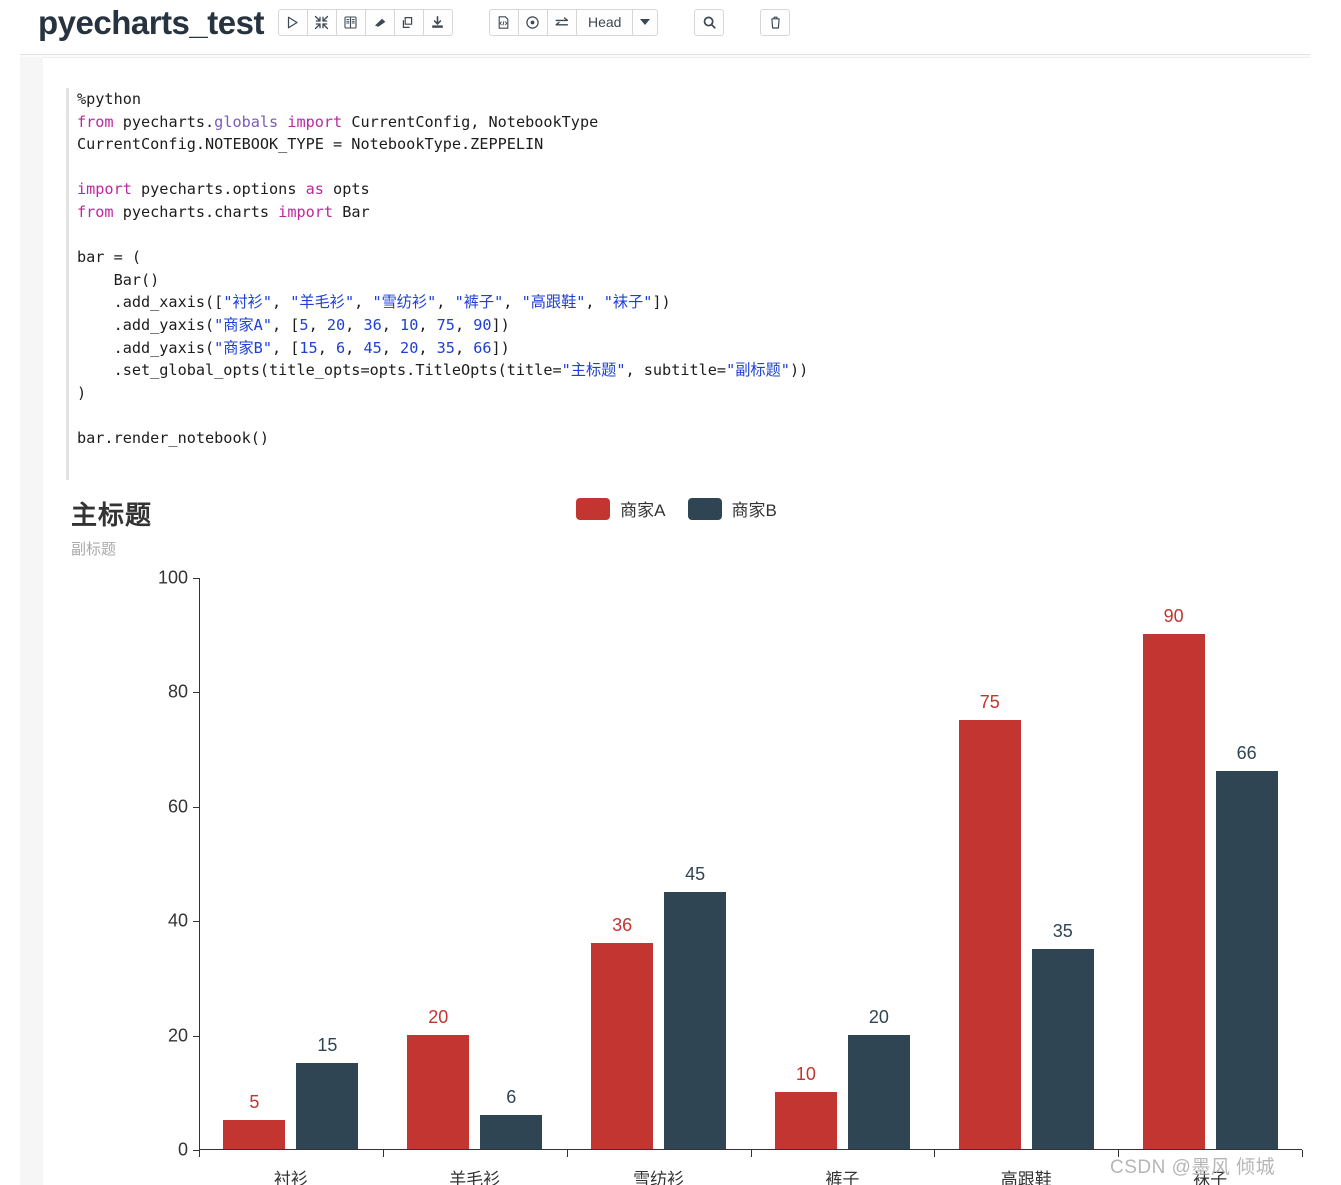 Image resolution: width=1341 pixels, height=1185 pixels. I want to click on show-title-button, so click(350, 22).